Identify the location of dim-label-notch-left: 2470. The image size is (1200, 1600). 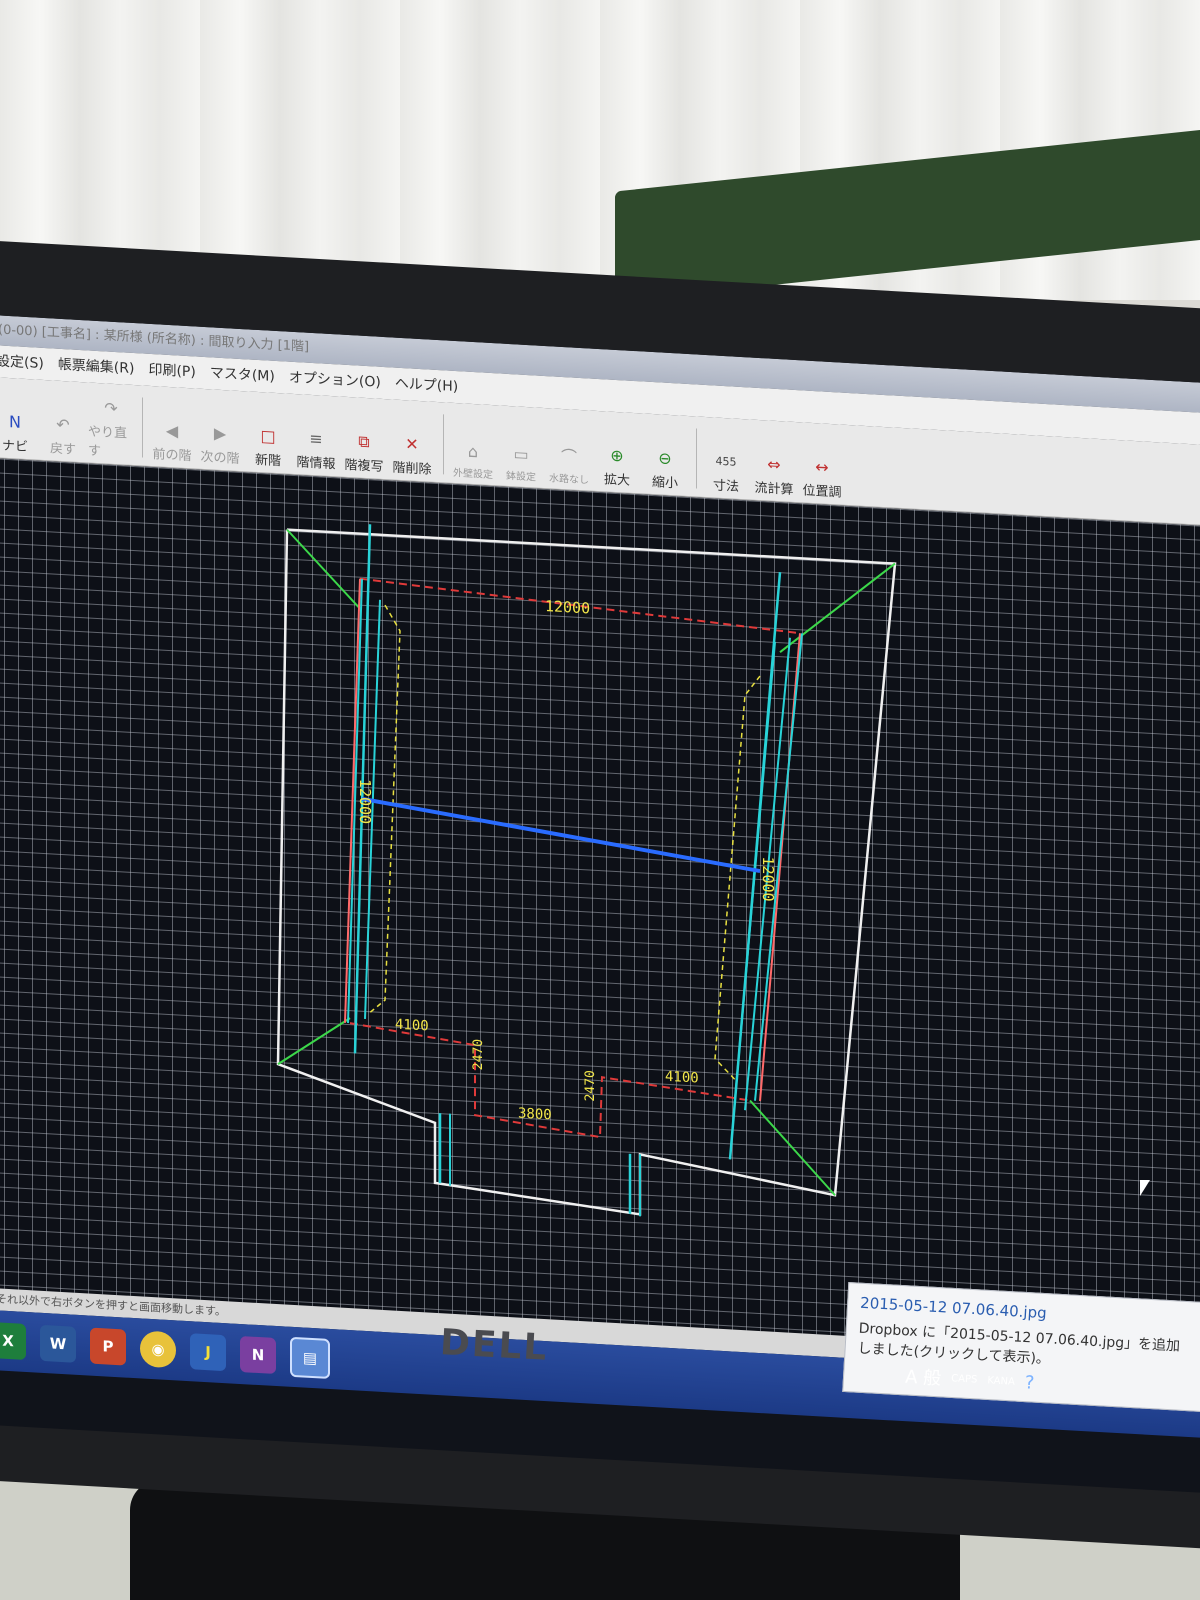
(478, 1055).